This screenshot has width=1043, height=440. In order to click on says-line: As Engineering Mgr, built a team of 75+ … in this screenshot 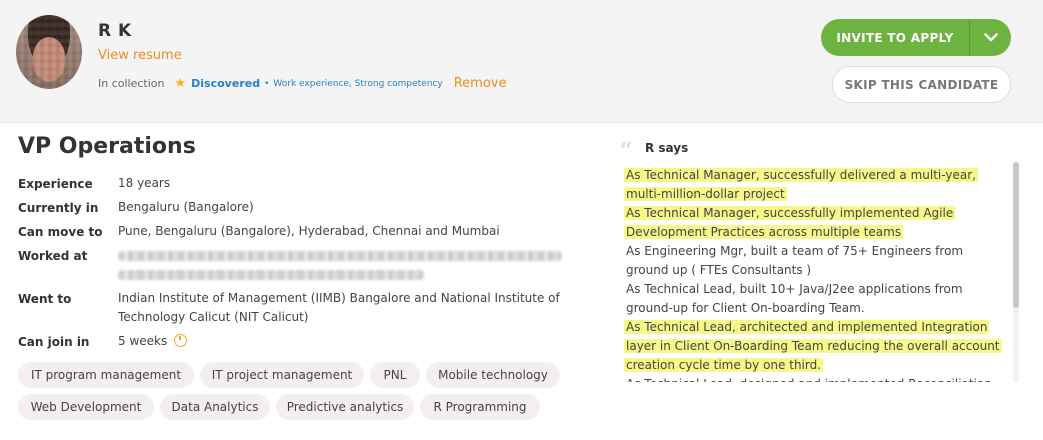, I will do `click(816, 251)`.